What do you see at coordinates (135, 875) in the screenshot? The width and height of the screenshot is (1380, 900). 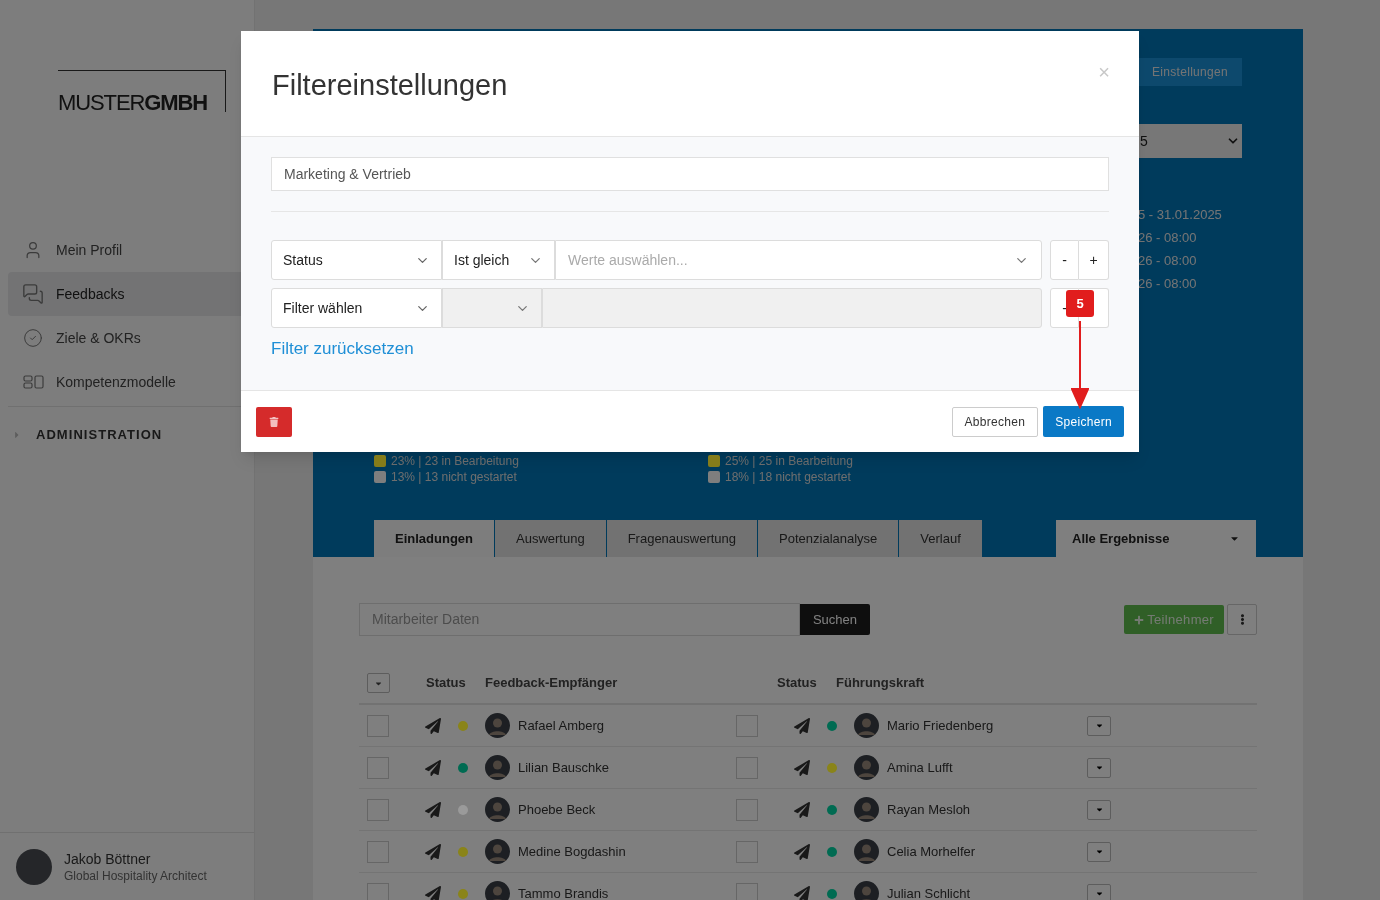 I see `user-role: Global Hospitality Architect` at bounding box center [135, 875].